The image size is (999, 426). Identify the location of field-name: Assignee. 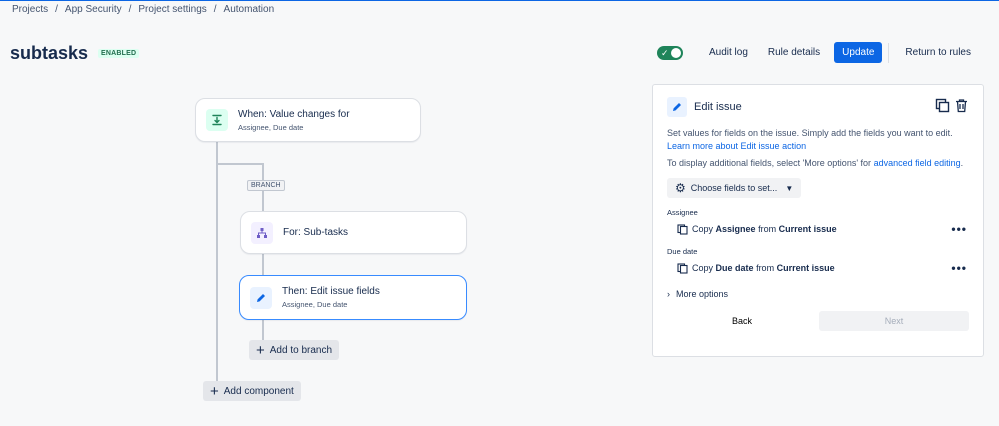
(735, 229).